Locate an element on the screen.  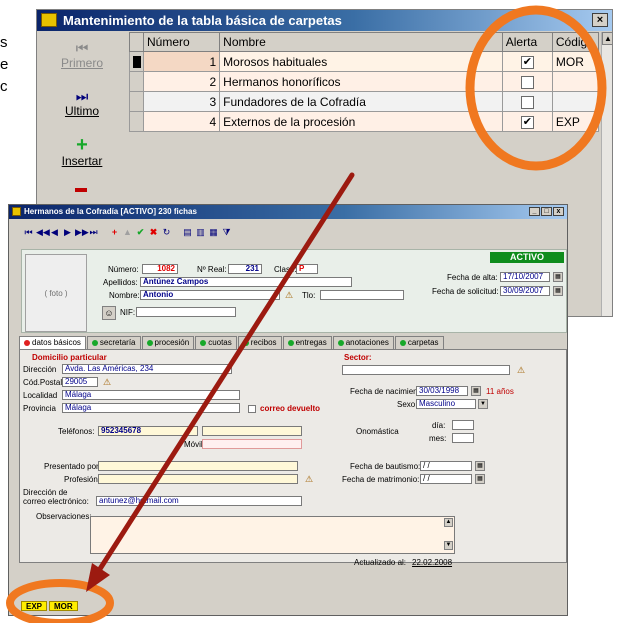
dia-field is located at coordinates (463, 425).